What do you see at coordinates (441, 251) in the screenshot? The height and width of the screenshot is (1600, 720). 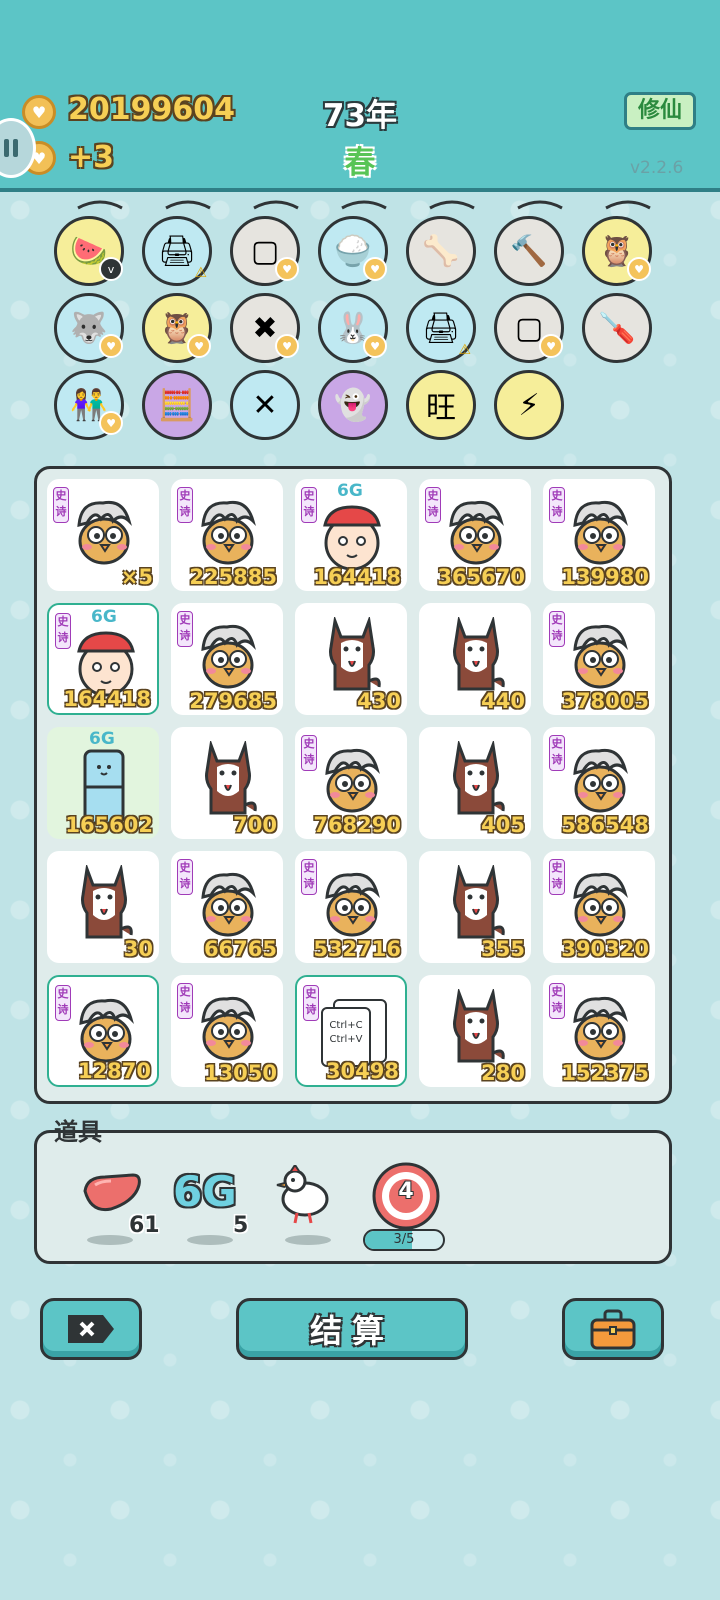 I see `dog-bowl-icon: 🦴` at bounding box center [441, 251].